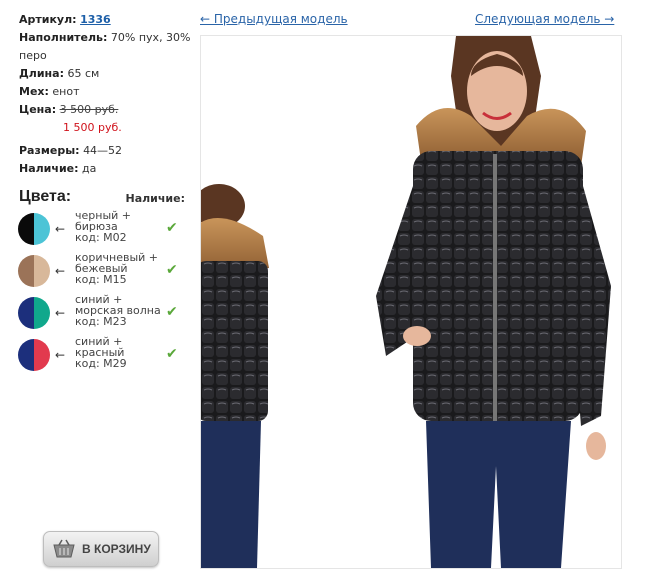  I want to click on color-code: код: M29, so click(101, 363).